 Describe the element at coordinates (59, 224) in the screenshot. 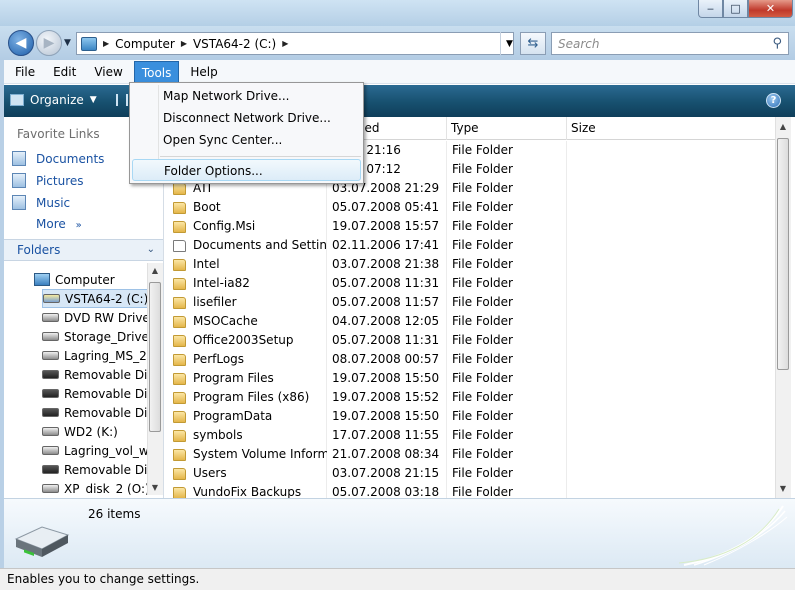

I see `more-link: More »` at that location.